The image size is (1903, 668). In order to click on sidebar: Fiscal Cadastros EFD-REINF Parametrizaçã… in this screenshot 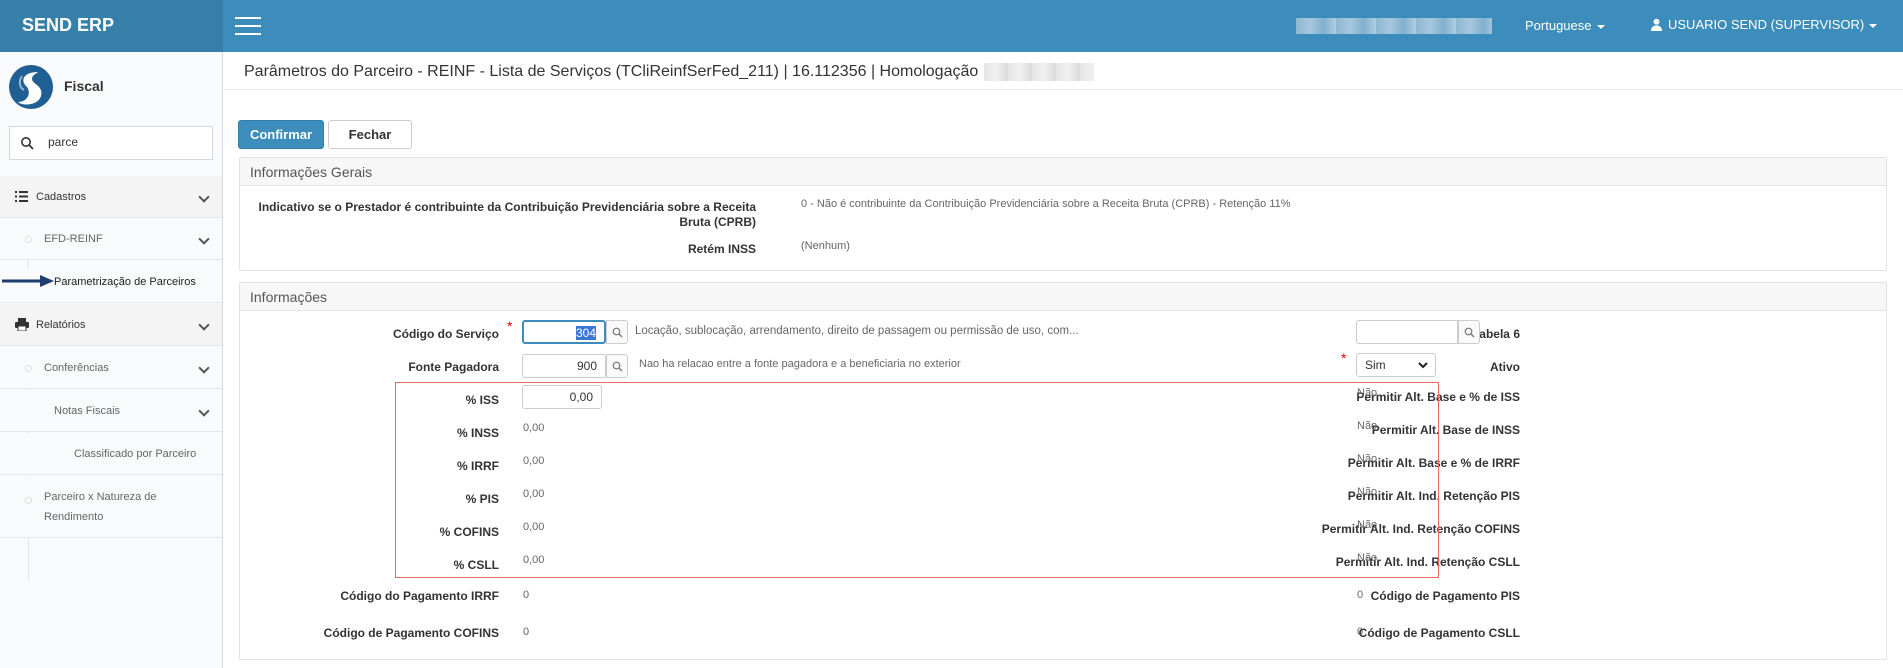, I will do `click(111, 360)`.